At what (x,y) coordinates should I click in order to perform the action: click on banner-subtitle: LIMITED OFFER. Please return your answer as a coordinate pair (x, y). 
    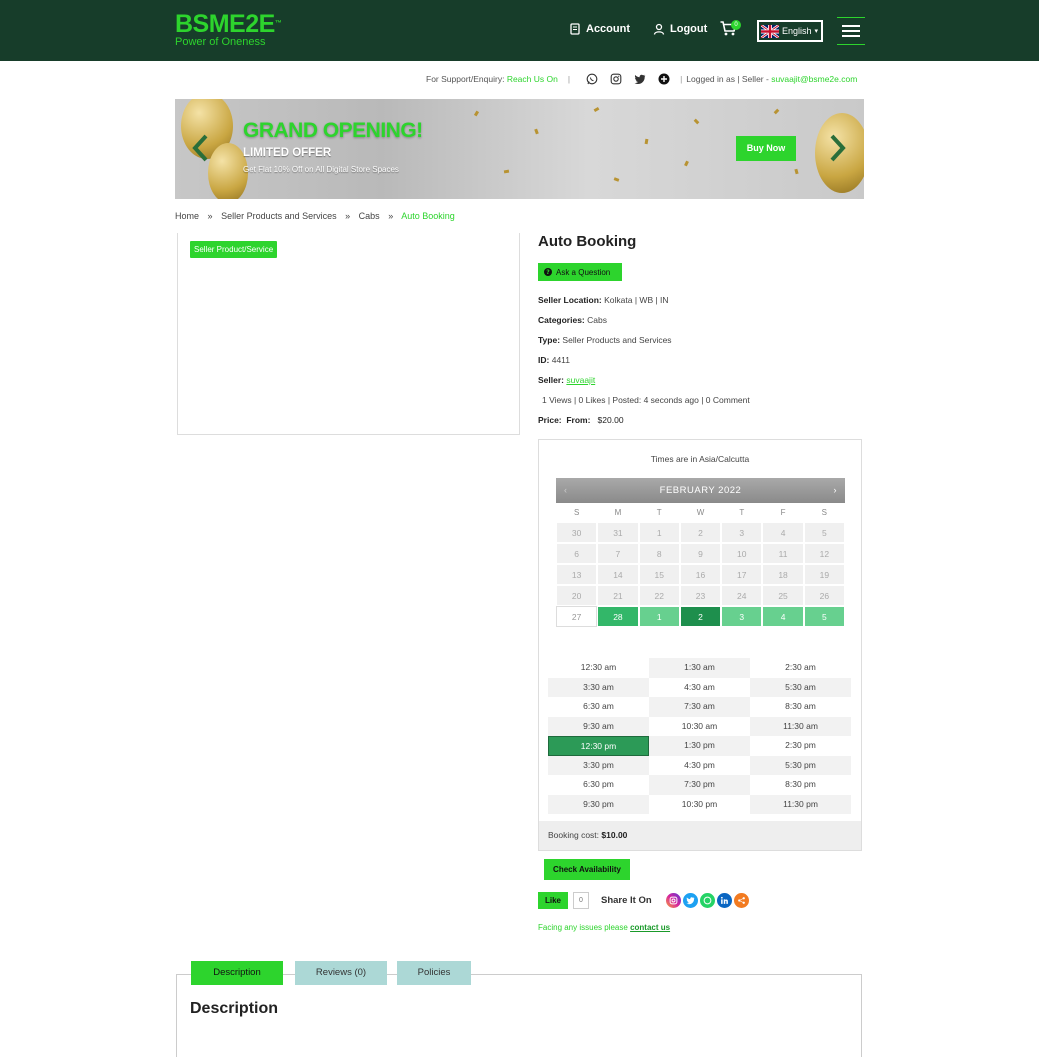
    Looking at the image, I should click on (287, 153).